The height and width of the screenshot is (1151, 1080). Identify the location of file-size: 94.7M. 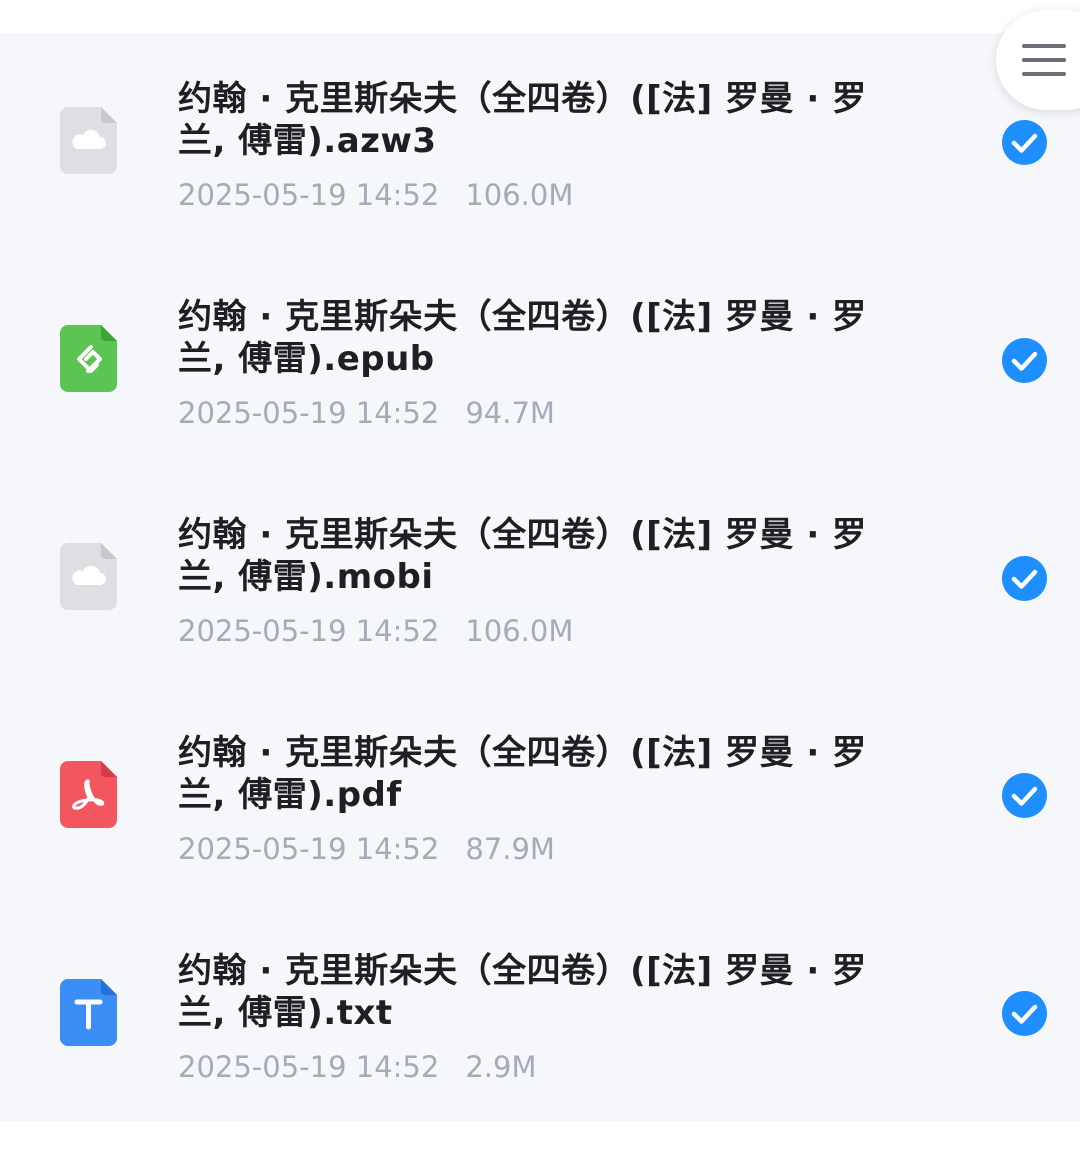
(510, 413).